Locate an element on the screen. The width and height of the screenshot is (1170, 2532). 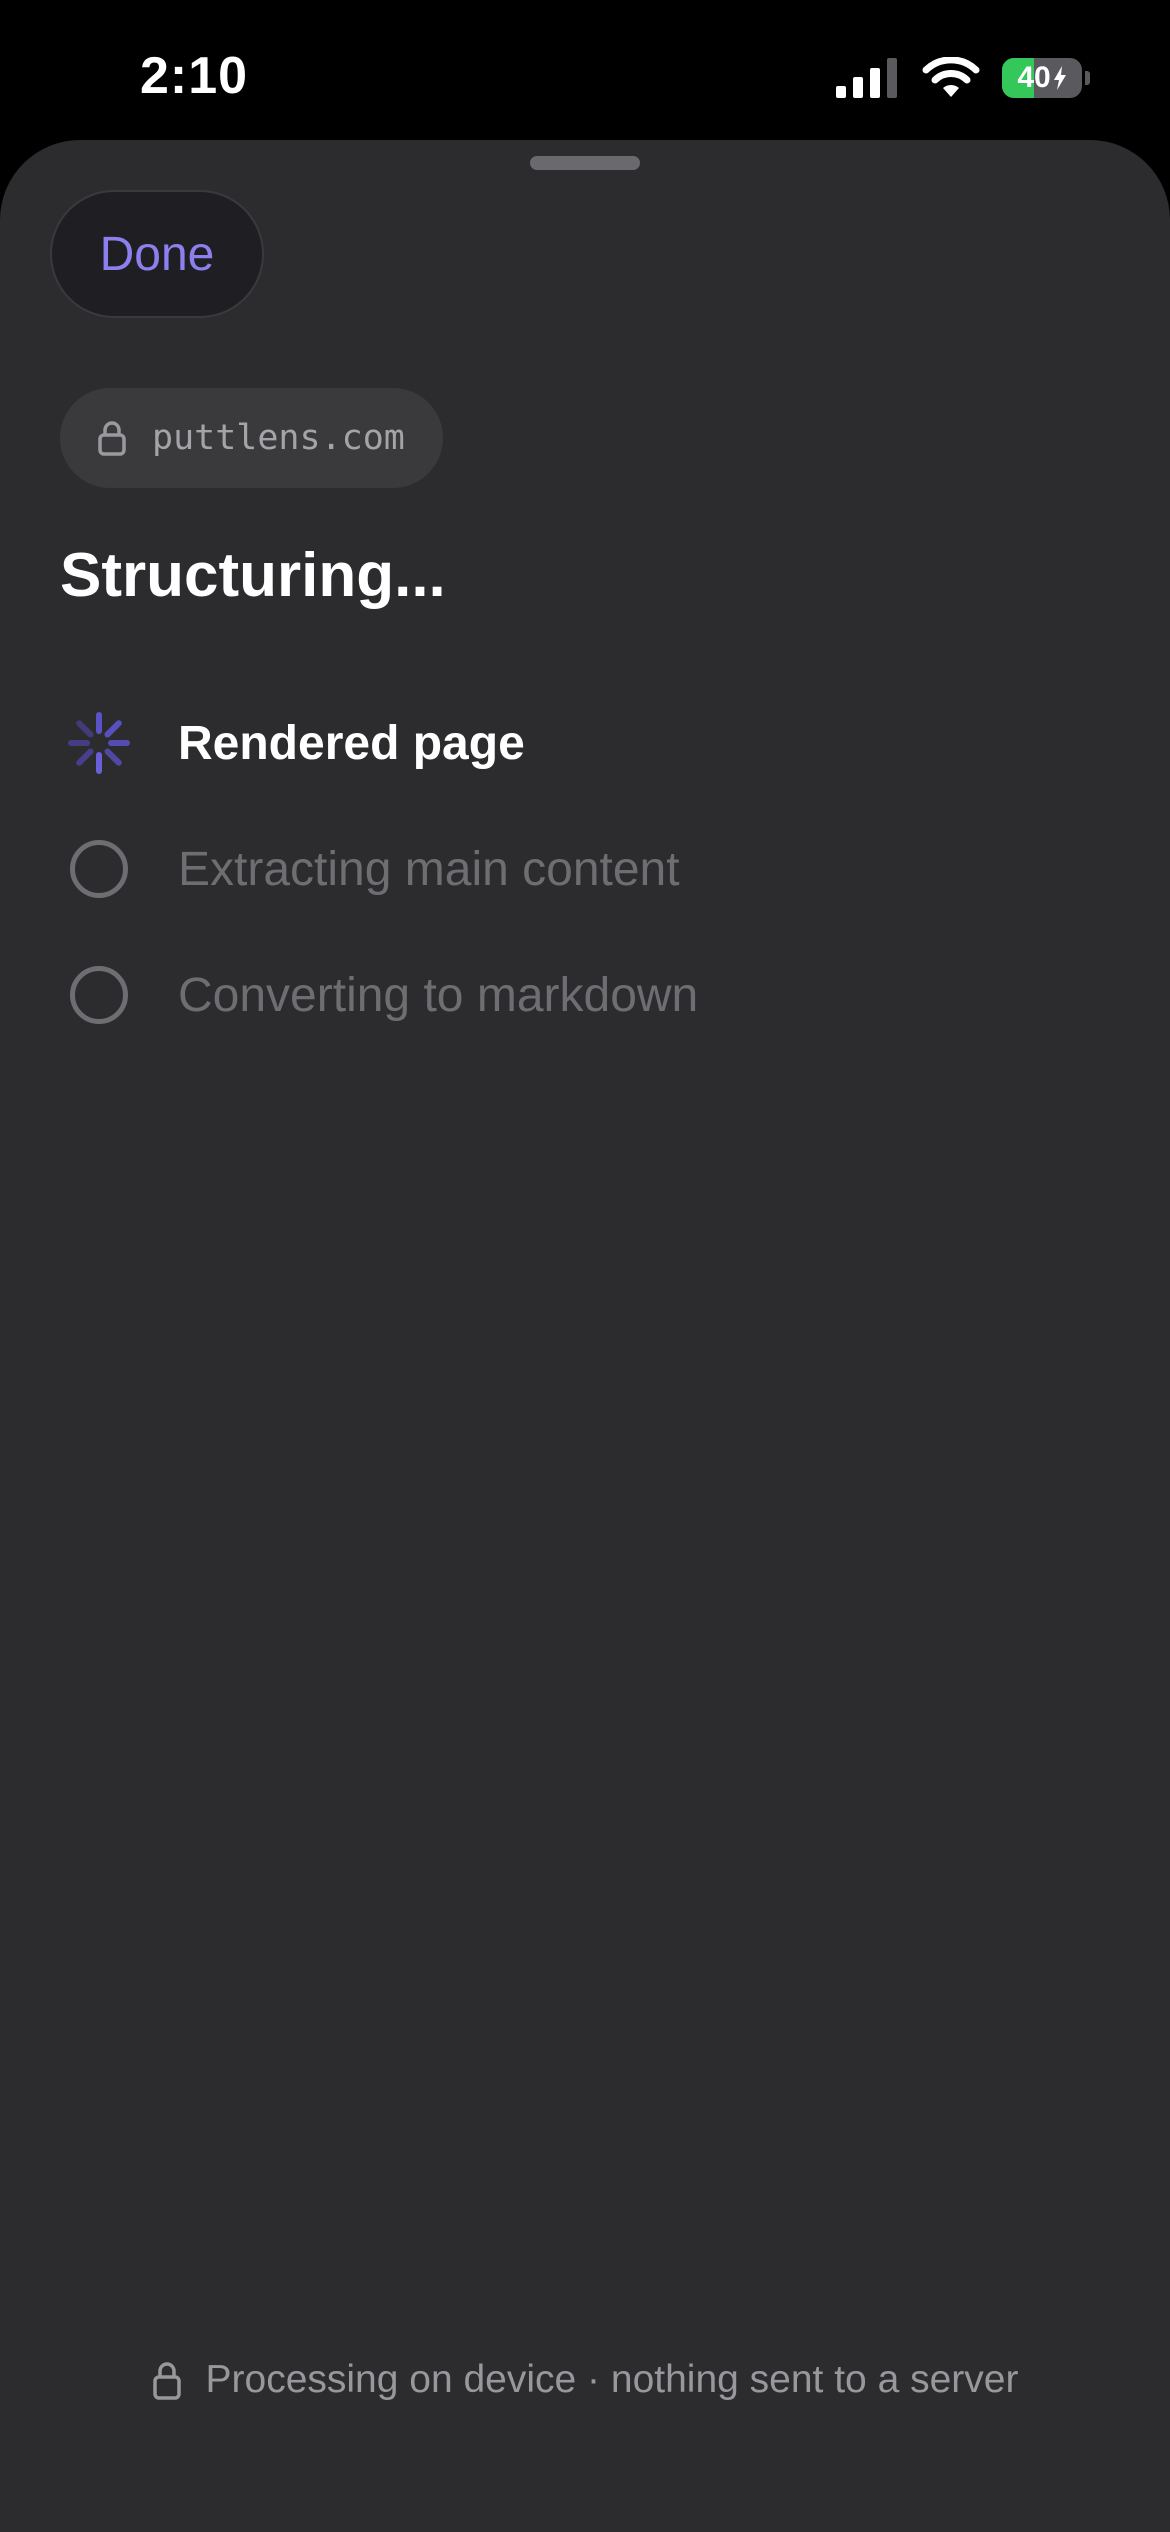
battery-level: 40 is located at coordinates (1034, 77).